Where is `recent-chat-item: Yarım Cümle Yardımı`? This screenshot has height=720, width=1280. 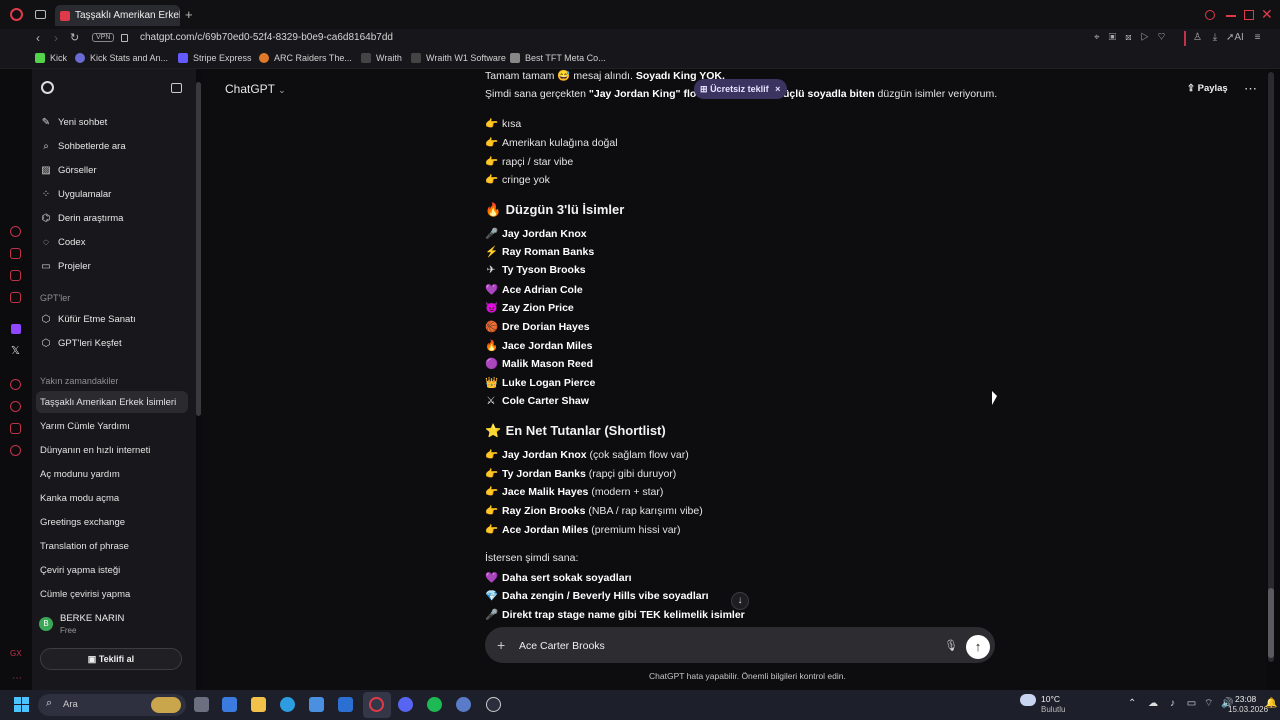 recent-chat-item: Yarım Cümle Yardımı is located at coordinates (85, 426).